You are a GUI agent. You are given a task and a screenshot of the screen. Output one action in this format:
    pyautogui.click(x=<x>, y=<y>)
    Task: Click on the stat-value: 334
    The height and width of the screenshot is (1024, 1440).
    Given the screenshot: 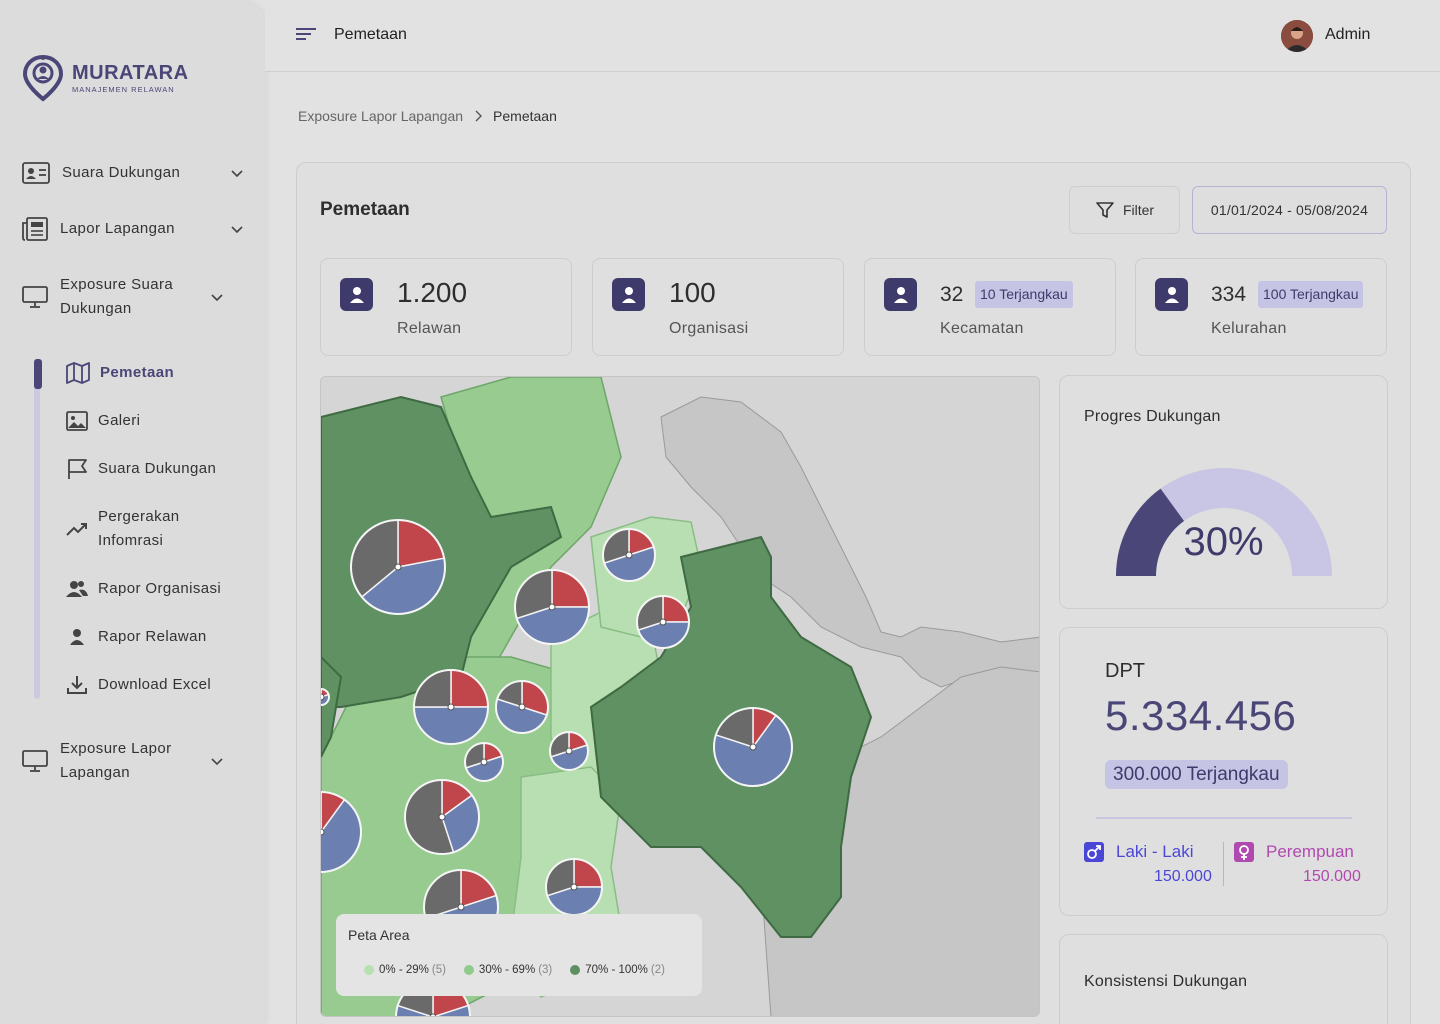 What is the action you would take?
    pyautogui.click(x=1229, y=294)
    